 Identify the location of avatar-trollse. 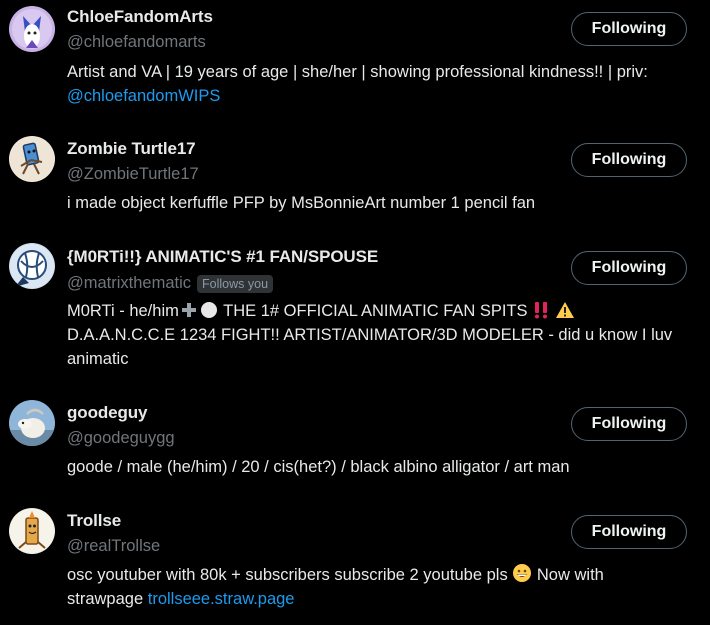
(32, 531).